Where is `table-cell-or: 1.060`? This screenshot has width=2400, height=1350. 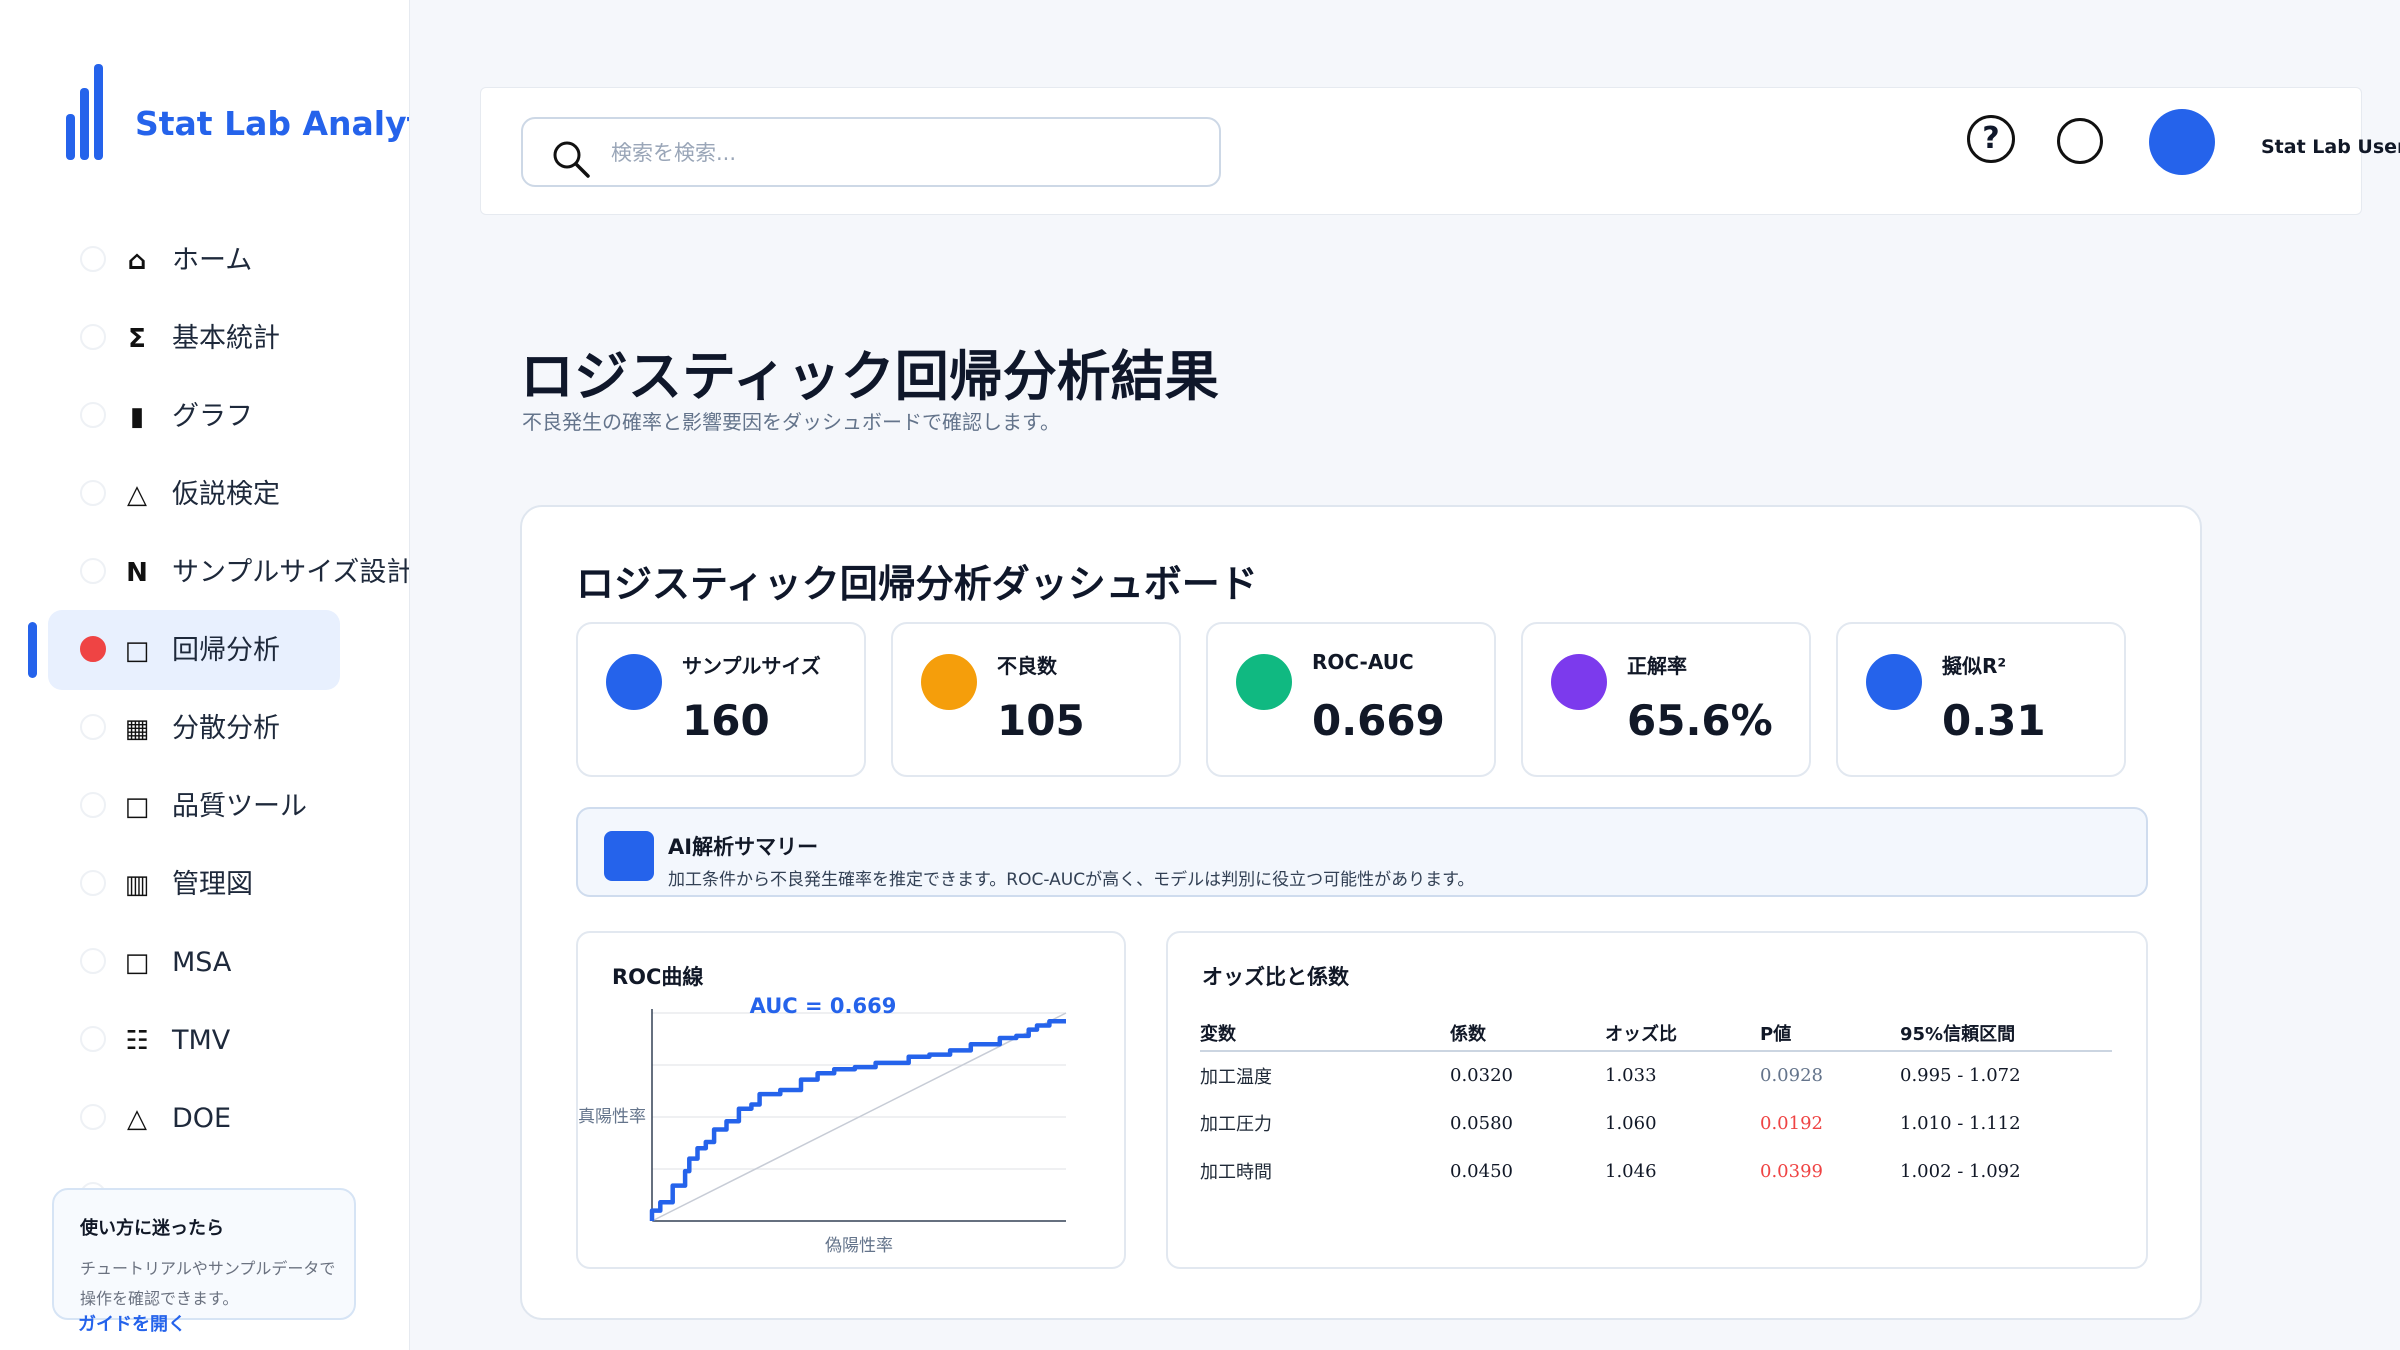 table-cell-or: 1.060 is located at coordinates (1631, 1123).